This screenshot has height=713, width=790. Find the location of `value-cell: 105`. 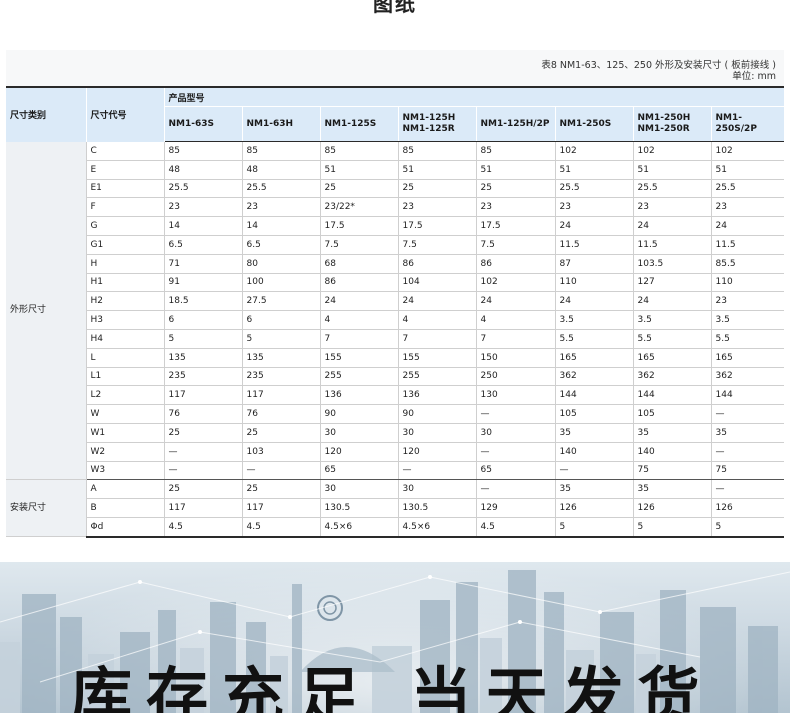

value-cell: 105 is located at coordinates (671, 414).